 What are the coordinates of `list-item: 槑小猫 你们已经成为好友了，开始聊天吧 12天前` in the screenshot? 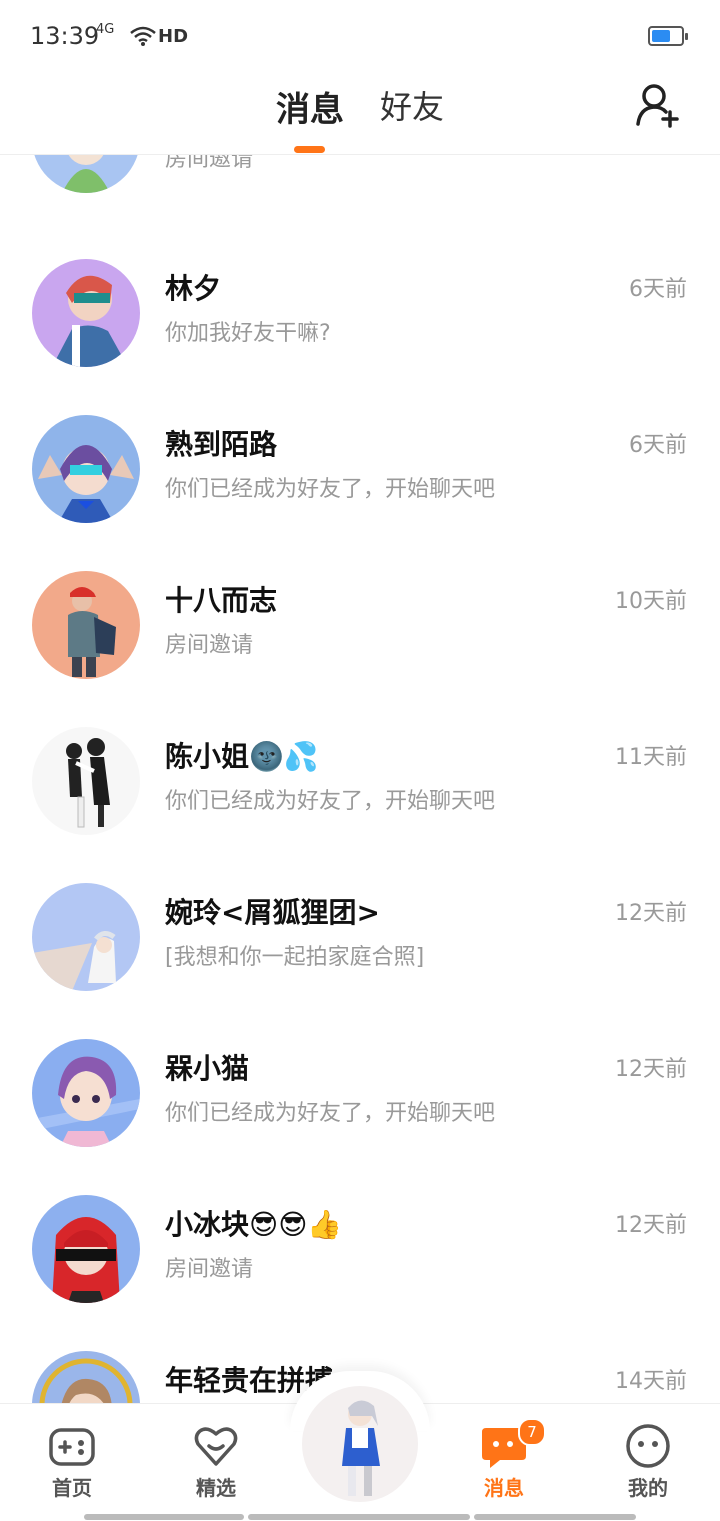 It's located at (360, 1101).